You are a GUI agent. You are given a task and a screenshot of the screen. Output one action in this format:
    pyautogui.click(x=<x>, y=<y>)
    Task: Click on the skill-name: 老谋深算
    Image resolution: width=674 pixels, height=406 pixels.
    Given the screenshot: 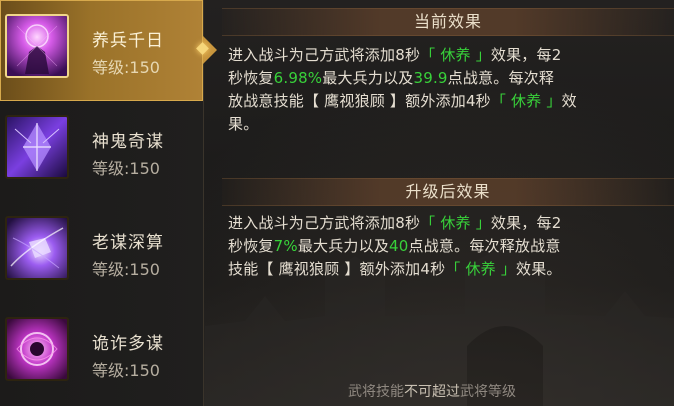 What is the action you would take?
    pyautogui.click(x=128, y=243)
    